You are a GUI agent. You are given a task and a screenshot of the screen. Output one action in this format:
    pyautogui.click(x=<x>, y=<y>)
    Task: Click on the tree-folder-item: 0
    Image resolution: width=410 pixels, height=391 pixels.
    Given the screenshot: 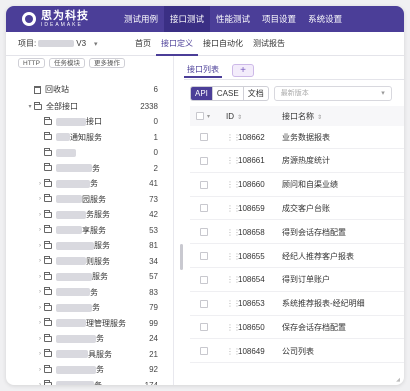 What is the action you would take?
    pyautogui.click(x=89, y=152)
    